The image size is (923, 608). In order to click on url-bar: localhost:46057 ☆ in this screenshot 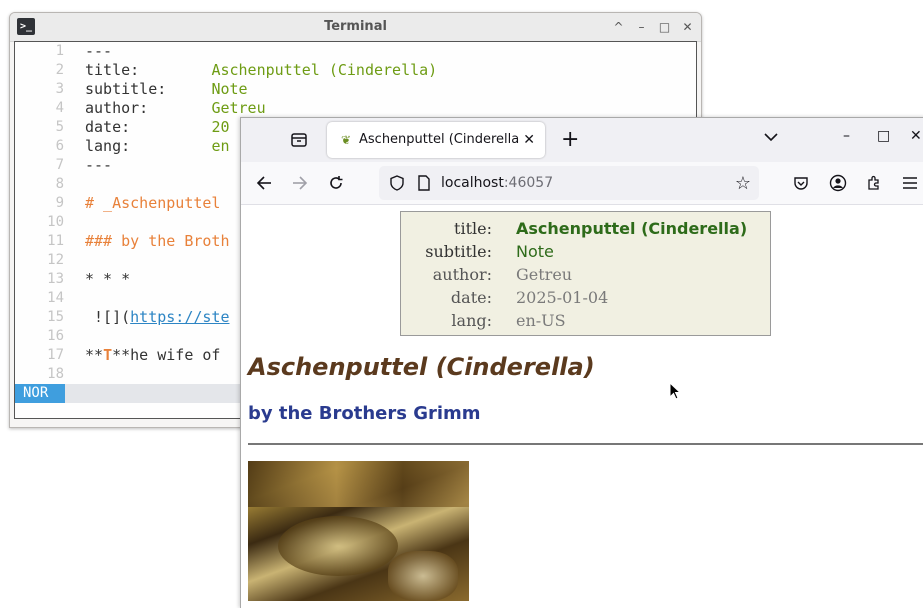, I will do `click(569, 183)`.